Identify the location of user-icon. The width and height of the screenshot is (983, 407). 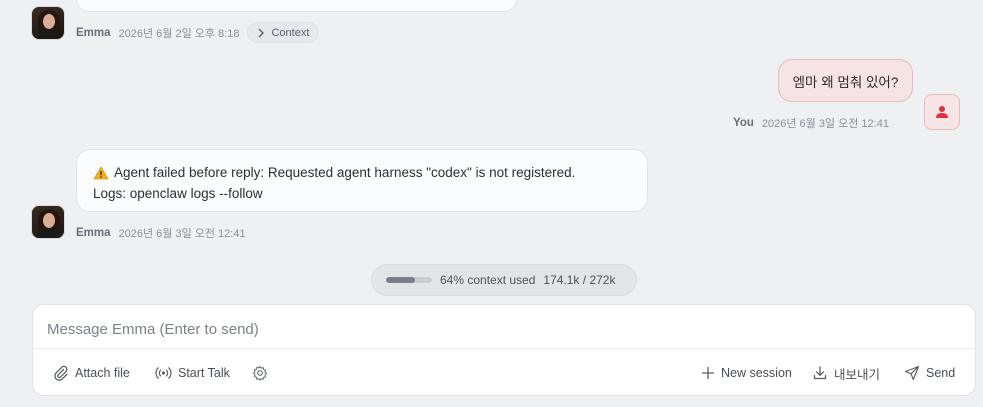
(942, 112).